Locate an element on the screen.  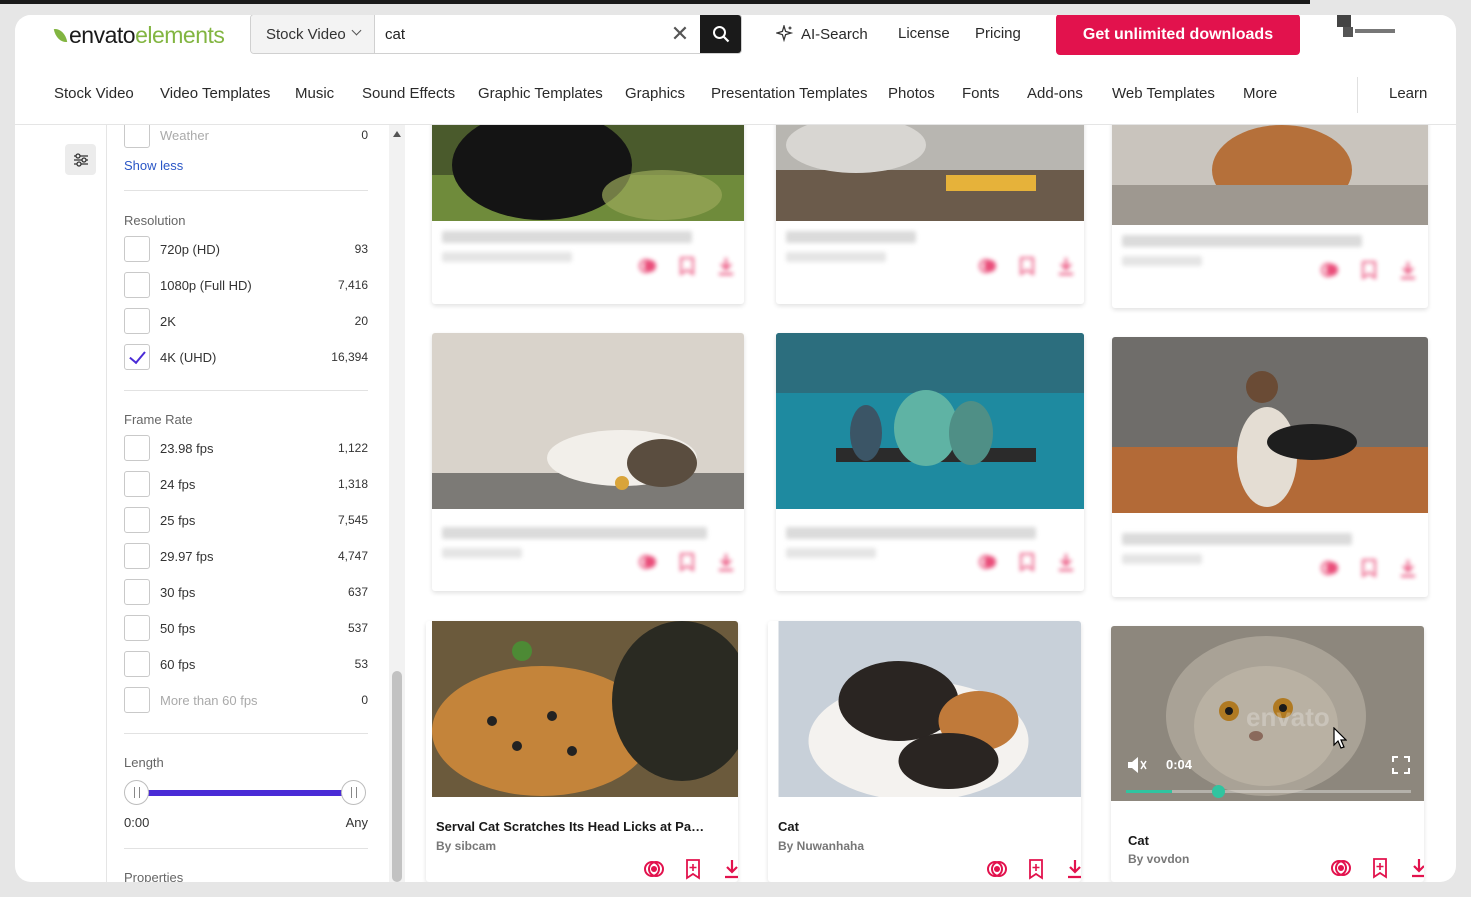
filter-option-4k: 4K (UHD) 16,394 is located at coordinates (246, 357).